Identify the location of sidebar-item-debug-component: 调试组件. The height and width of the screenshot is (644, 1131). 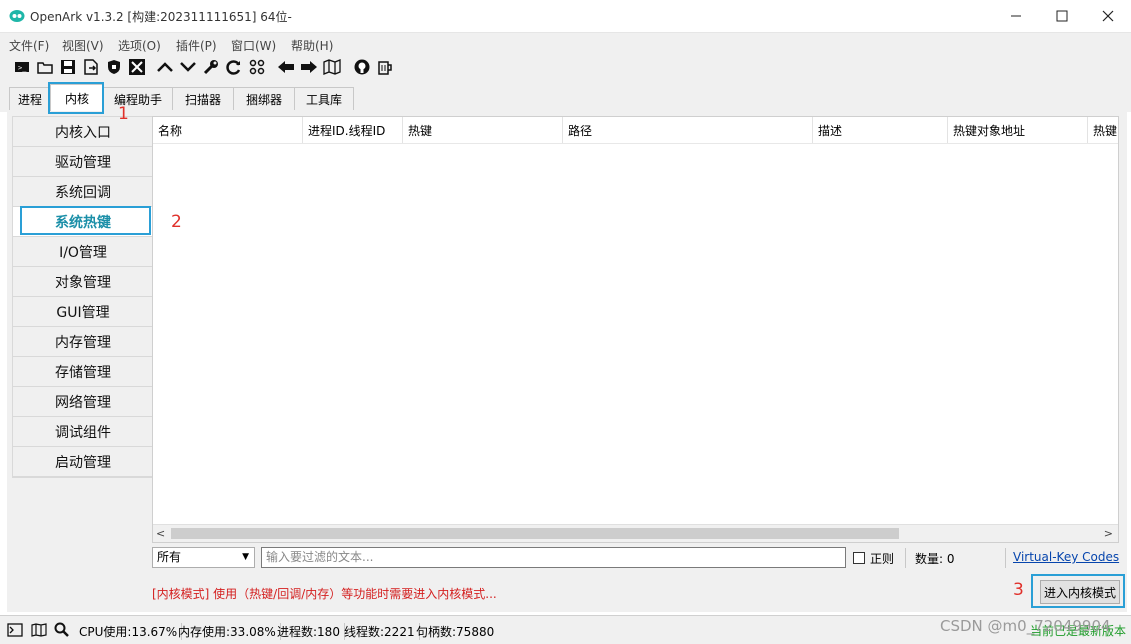
(83, 432).